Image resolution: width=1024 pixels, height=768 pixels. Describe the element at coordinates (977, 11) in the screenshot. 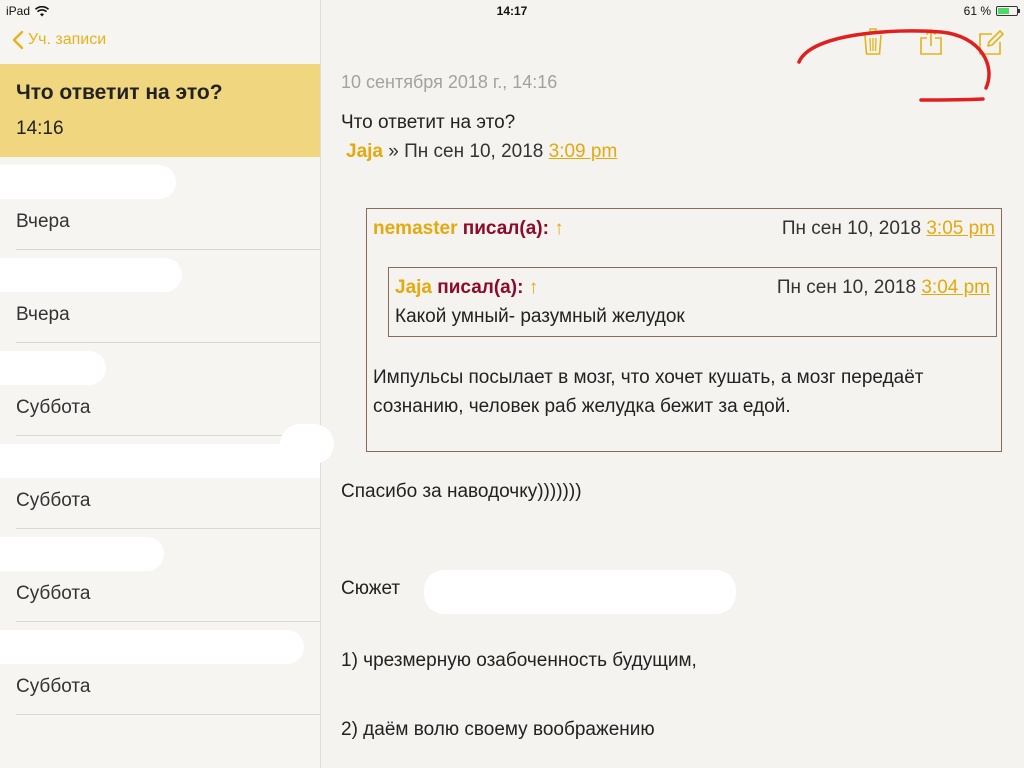

I see `battery-percent: 61 %` at that location.